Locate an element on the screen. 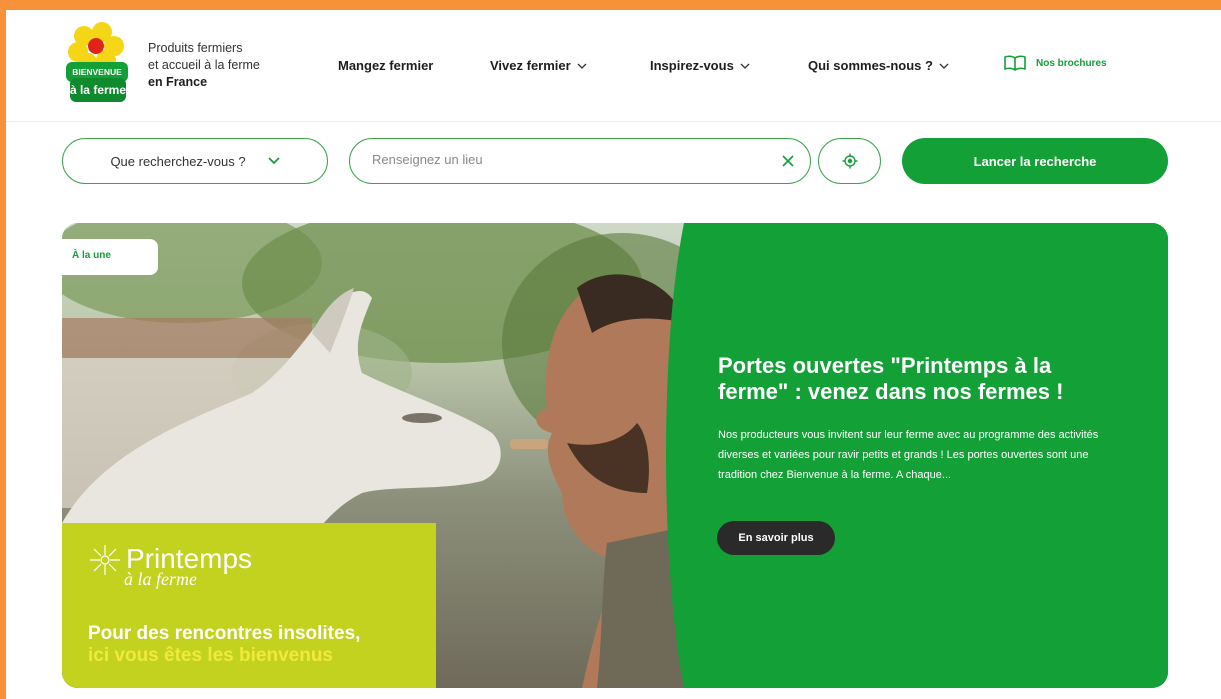 The height and width of the screenshot is (699, 1221). nav-inspirez-vous: Inspirez-vous is located at coordinates (700, 65).